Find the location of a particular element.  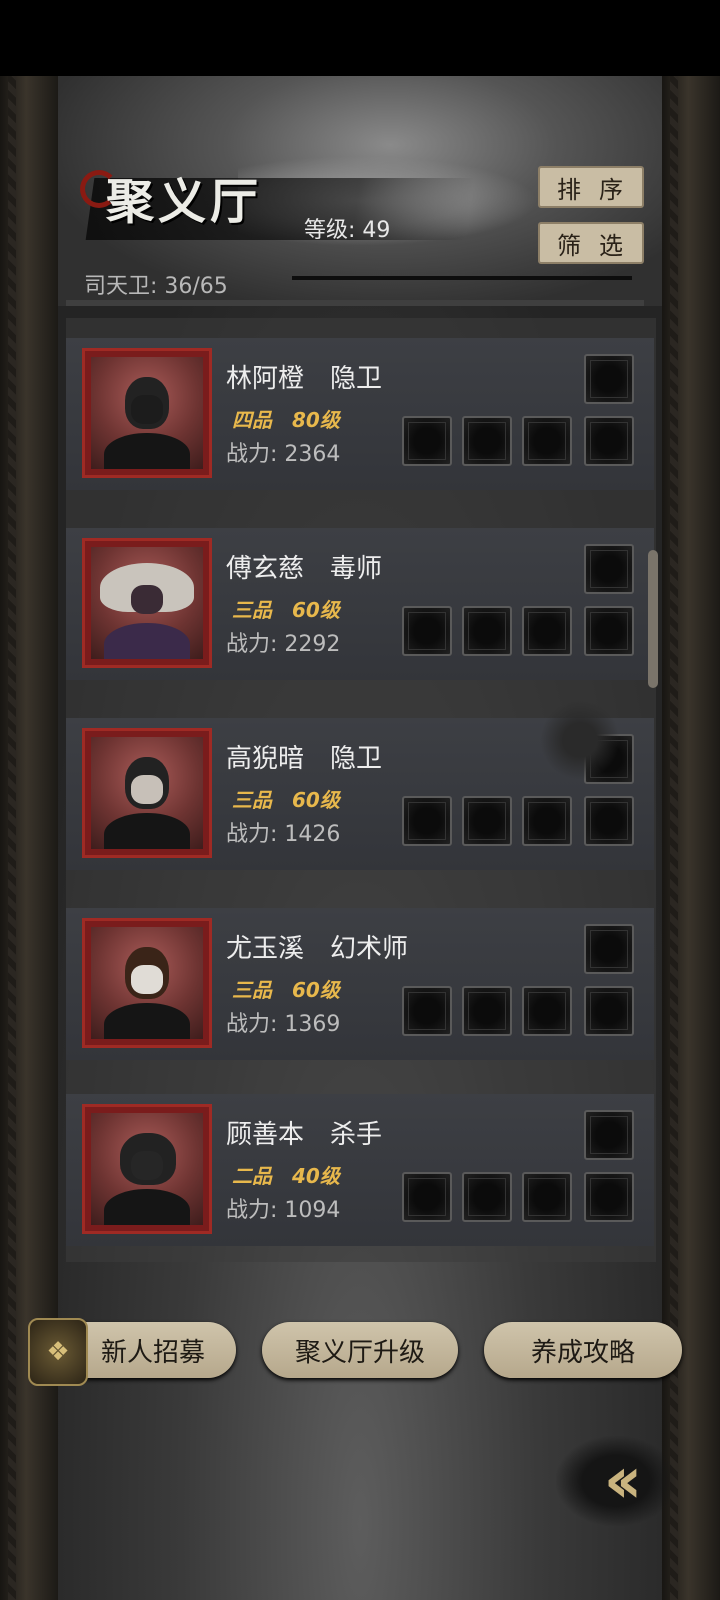

status-bar is located at coordinates (360, 38).